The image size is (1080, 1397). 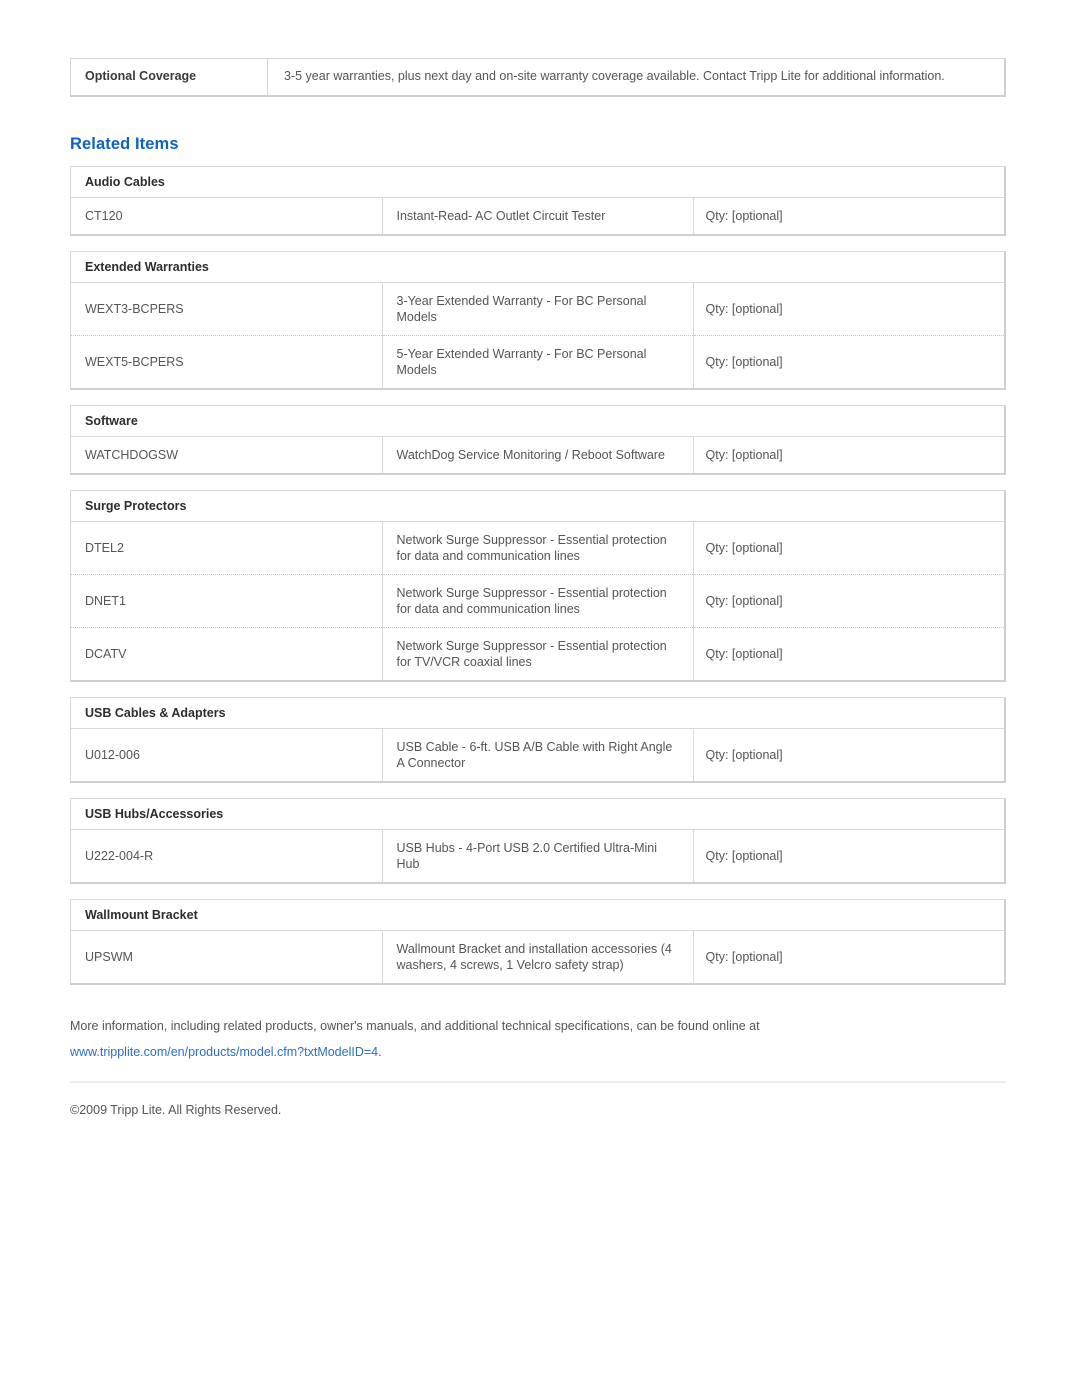 What do you see at coordinates (380, 1052) in the screenshot?
I see `footer-link-suffix: .` at bounding box center [380, 1052].